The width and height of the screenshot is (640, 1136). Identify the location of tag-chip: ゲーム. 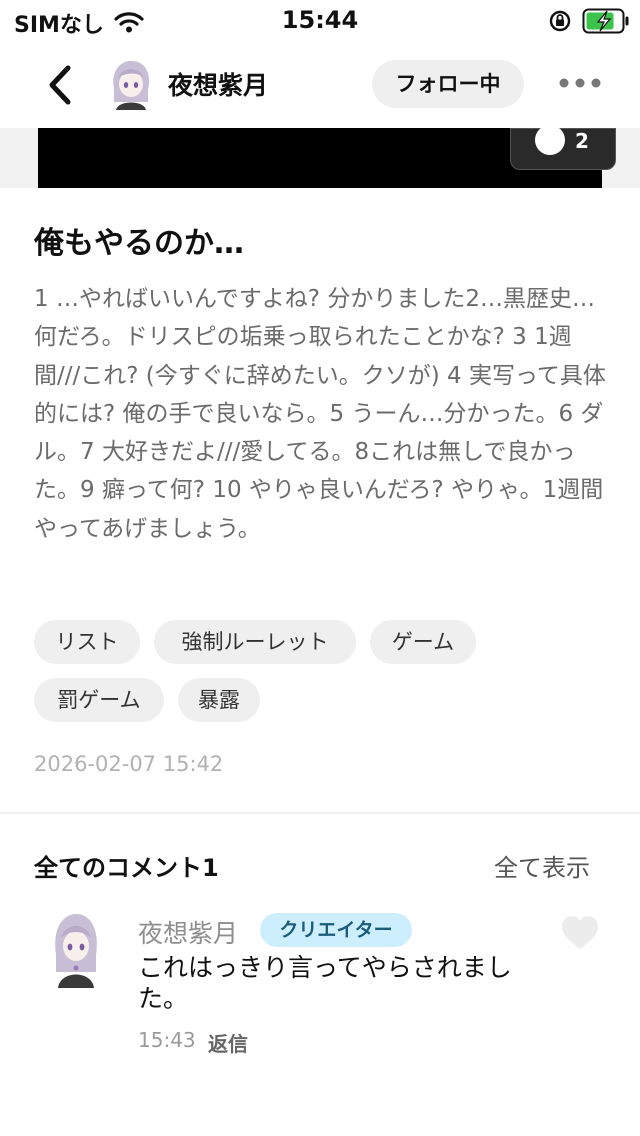
(423, 642).